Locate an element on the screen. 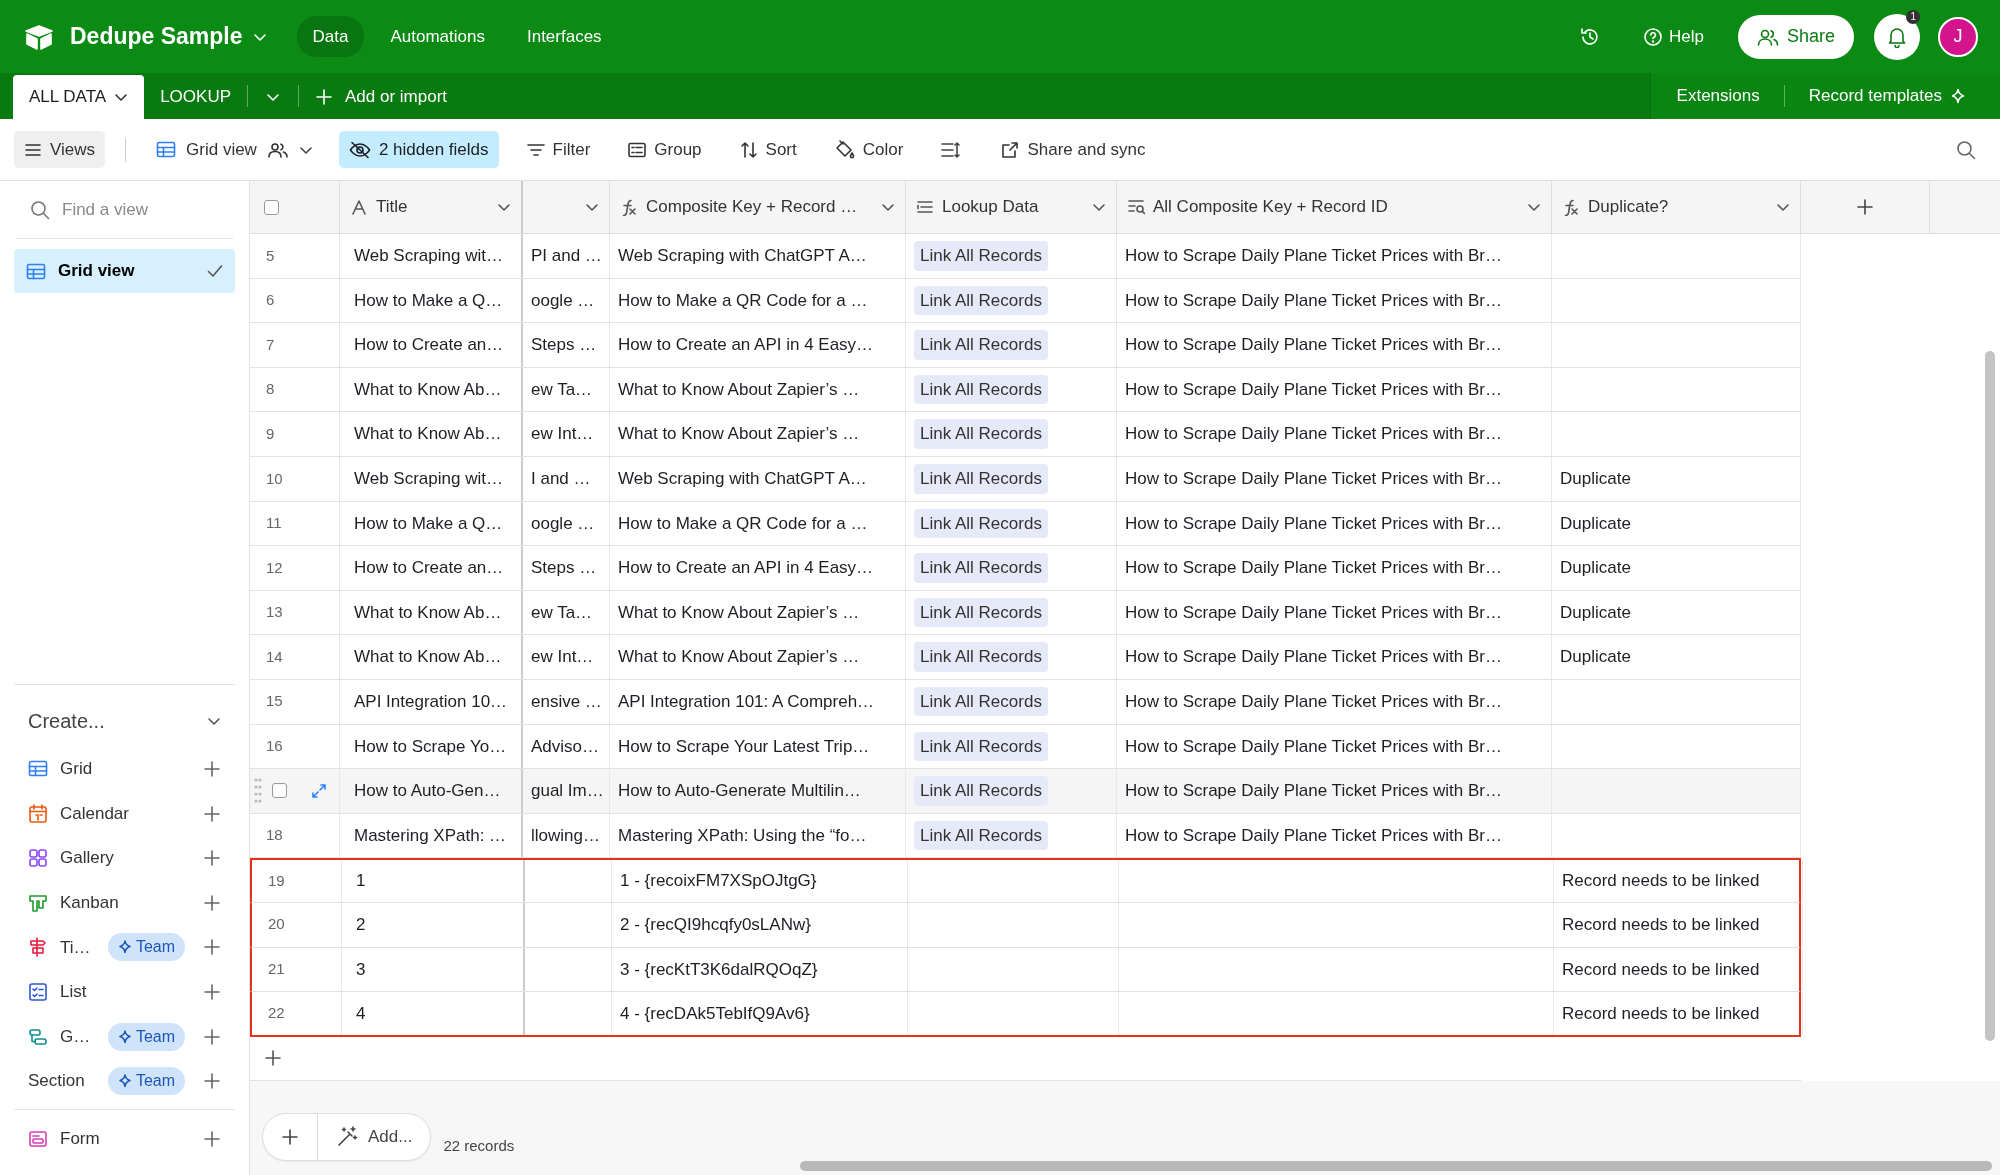  view-search-field: Find a view is located at coordinates (135, 209).